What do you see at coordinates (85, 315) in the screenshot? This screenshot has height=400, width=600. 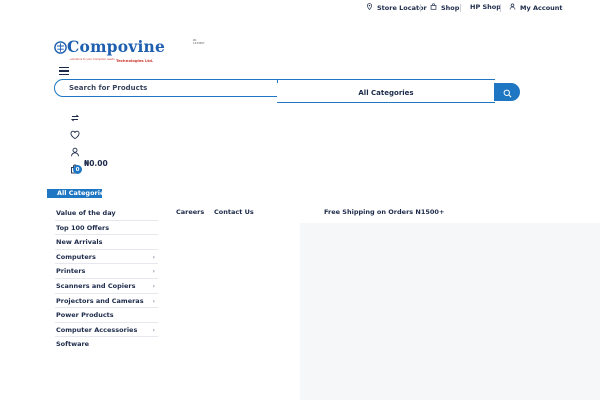 I see `category-label: Power Products` at bounding box center [85, 315].